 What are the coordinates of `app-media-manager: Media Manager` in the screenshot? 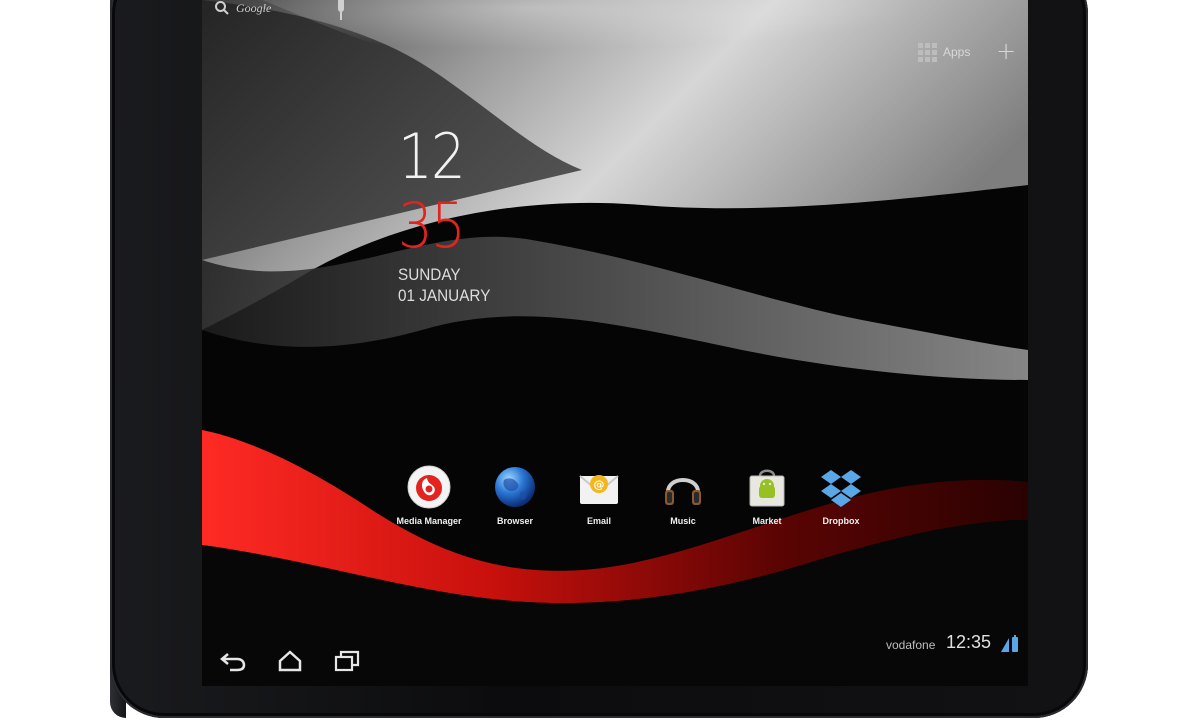 It's located at (429, 495).